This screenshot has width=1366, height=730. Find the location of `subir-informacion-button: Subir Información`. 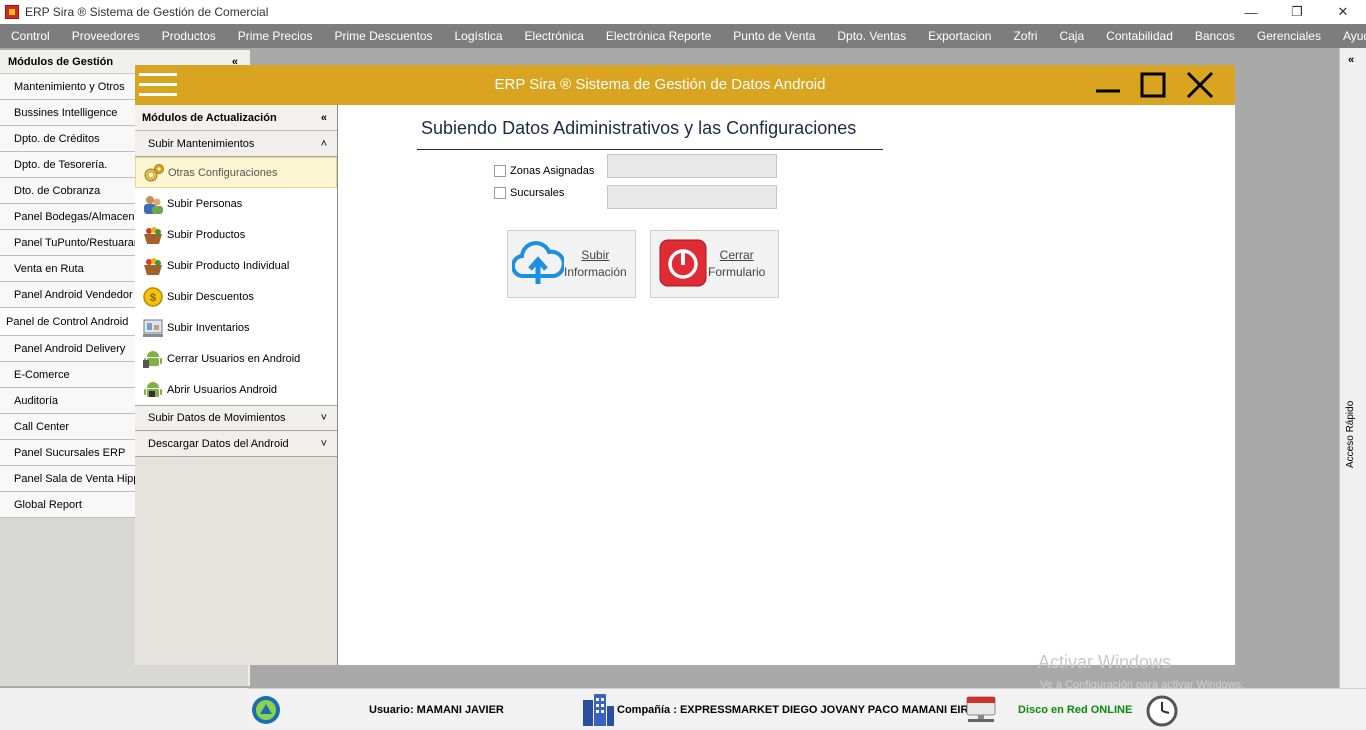

subir-informacion-button: Subir Información is located at coordinates (571, 264).